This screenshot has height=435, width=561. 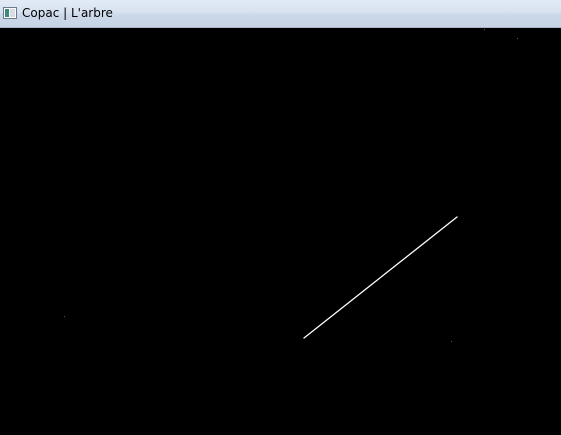 I want to click on tree-branch-line, so click(x=380, y=277).